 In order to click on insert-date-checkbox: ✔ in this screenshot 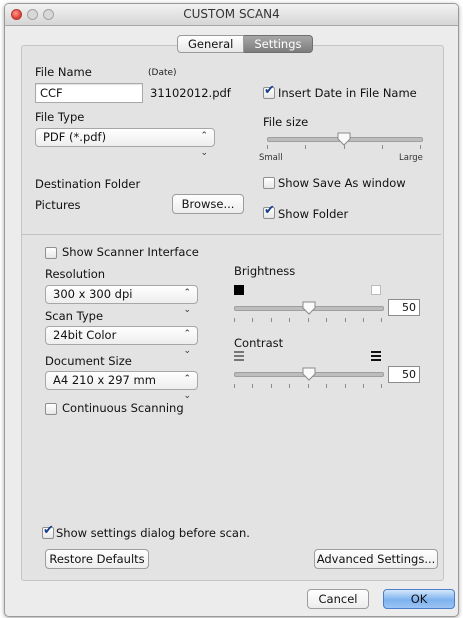, I will do `click(269, 91)`.